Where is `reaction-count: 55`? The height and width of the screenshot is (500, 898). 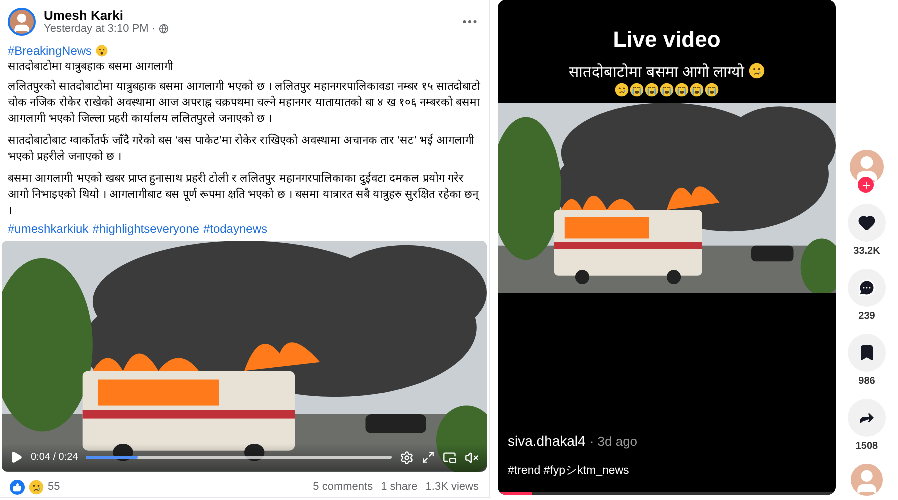
reaction-count: 55 is located at coordinates (54, 487).